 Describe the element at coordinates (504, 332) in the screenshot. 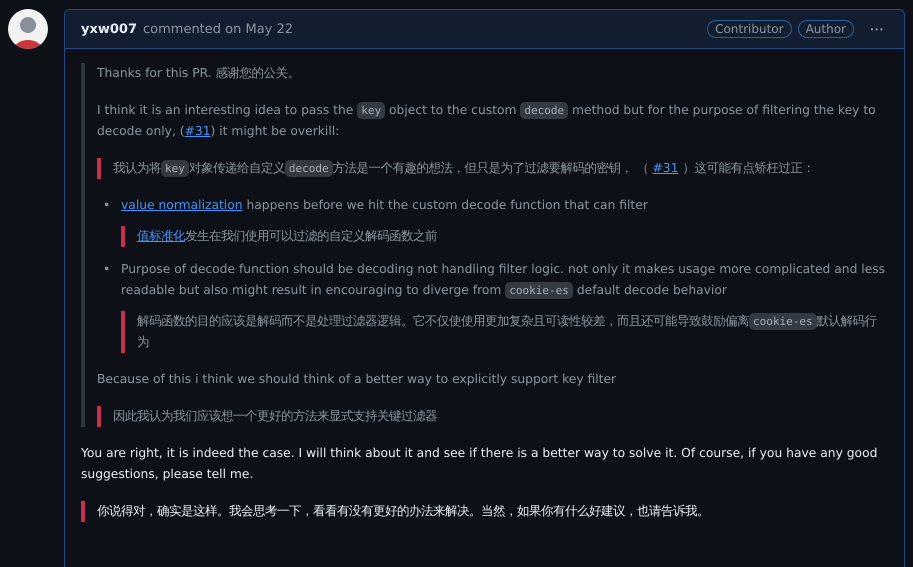

I see `translation-quote: 解码函数的目的应该是解码而不是处理过滤器逻辑。它不仅使使用更加复杂且可读性较差，而且还可能导致鼓励偏离 cookie-es 默认解码行为` at that location.